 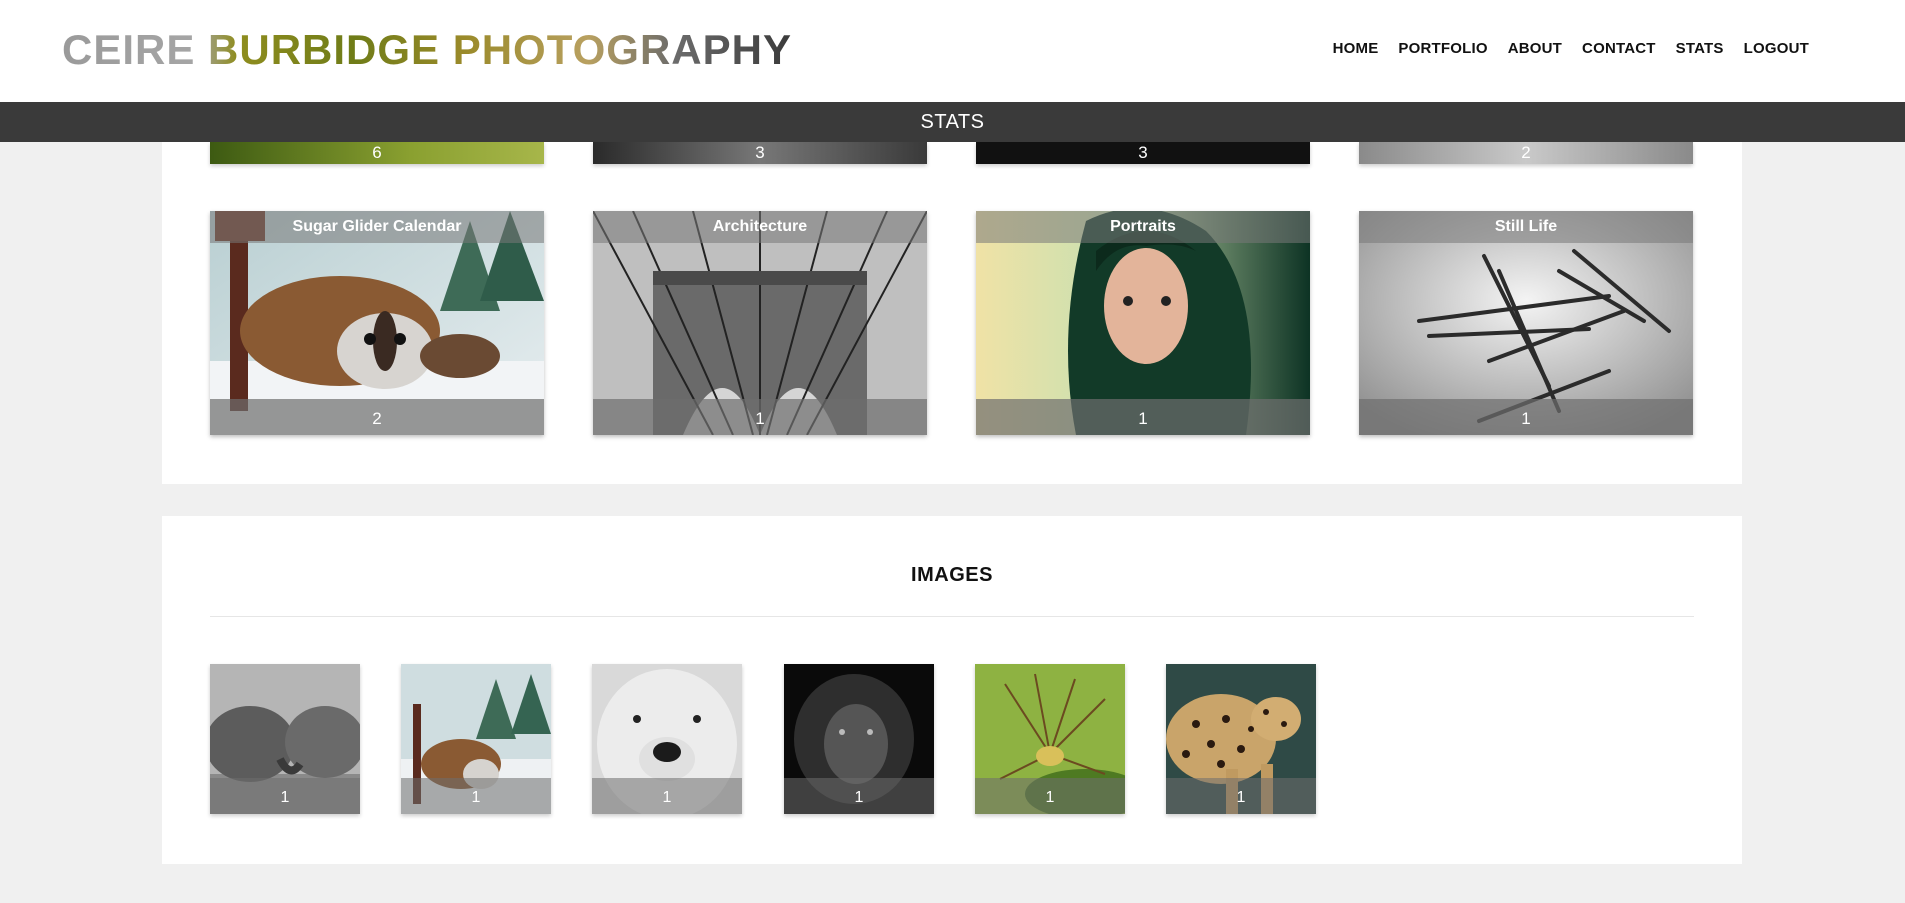 I want to click on category-title: Sugar Glider Calendar, so click(x=377, y=227).